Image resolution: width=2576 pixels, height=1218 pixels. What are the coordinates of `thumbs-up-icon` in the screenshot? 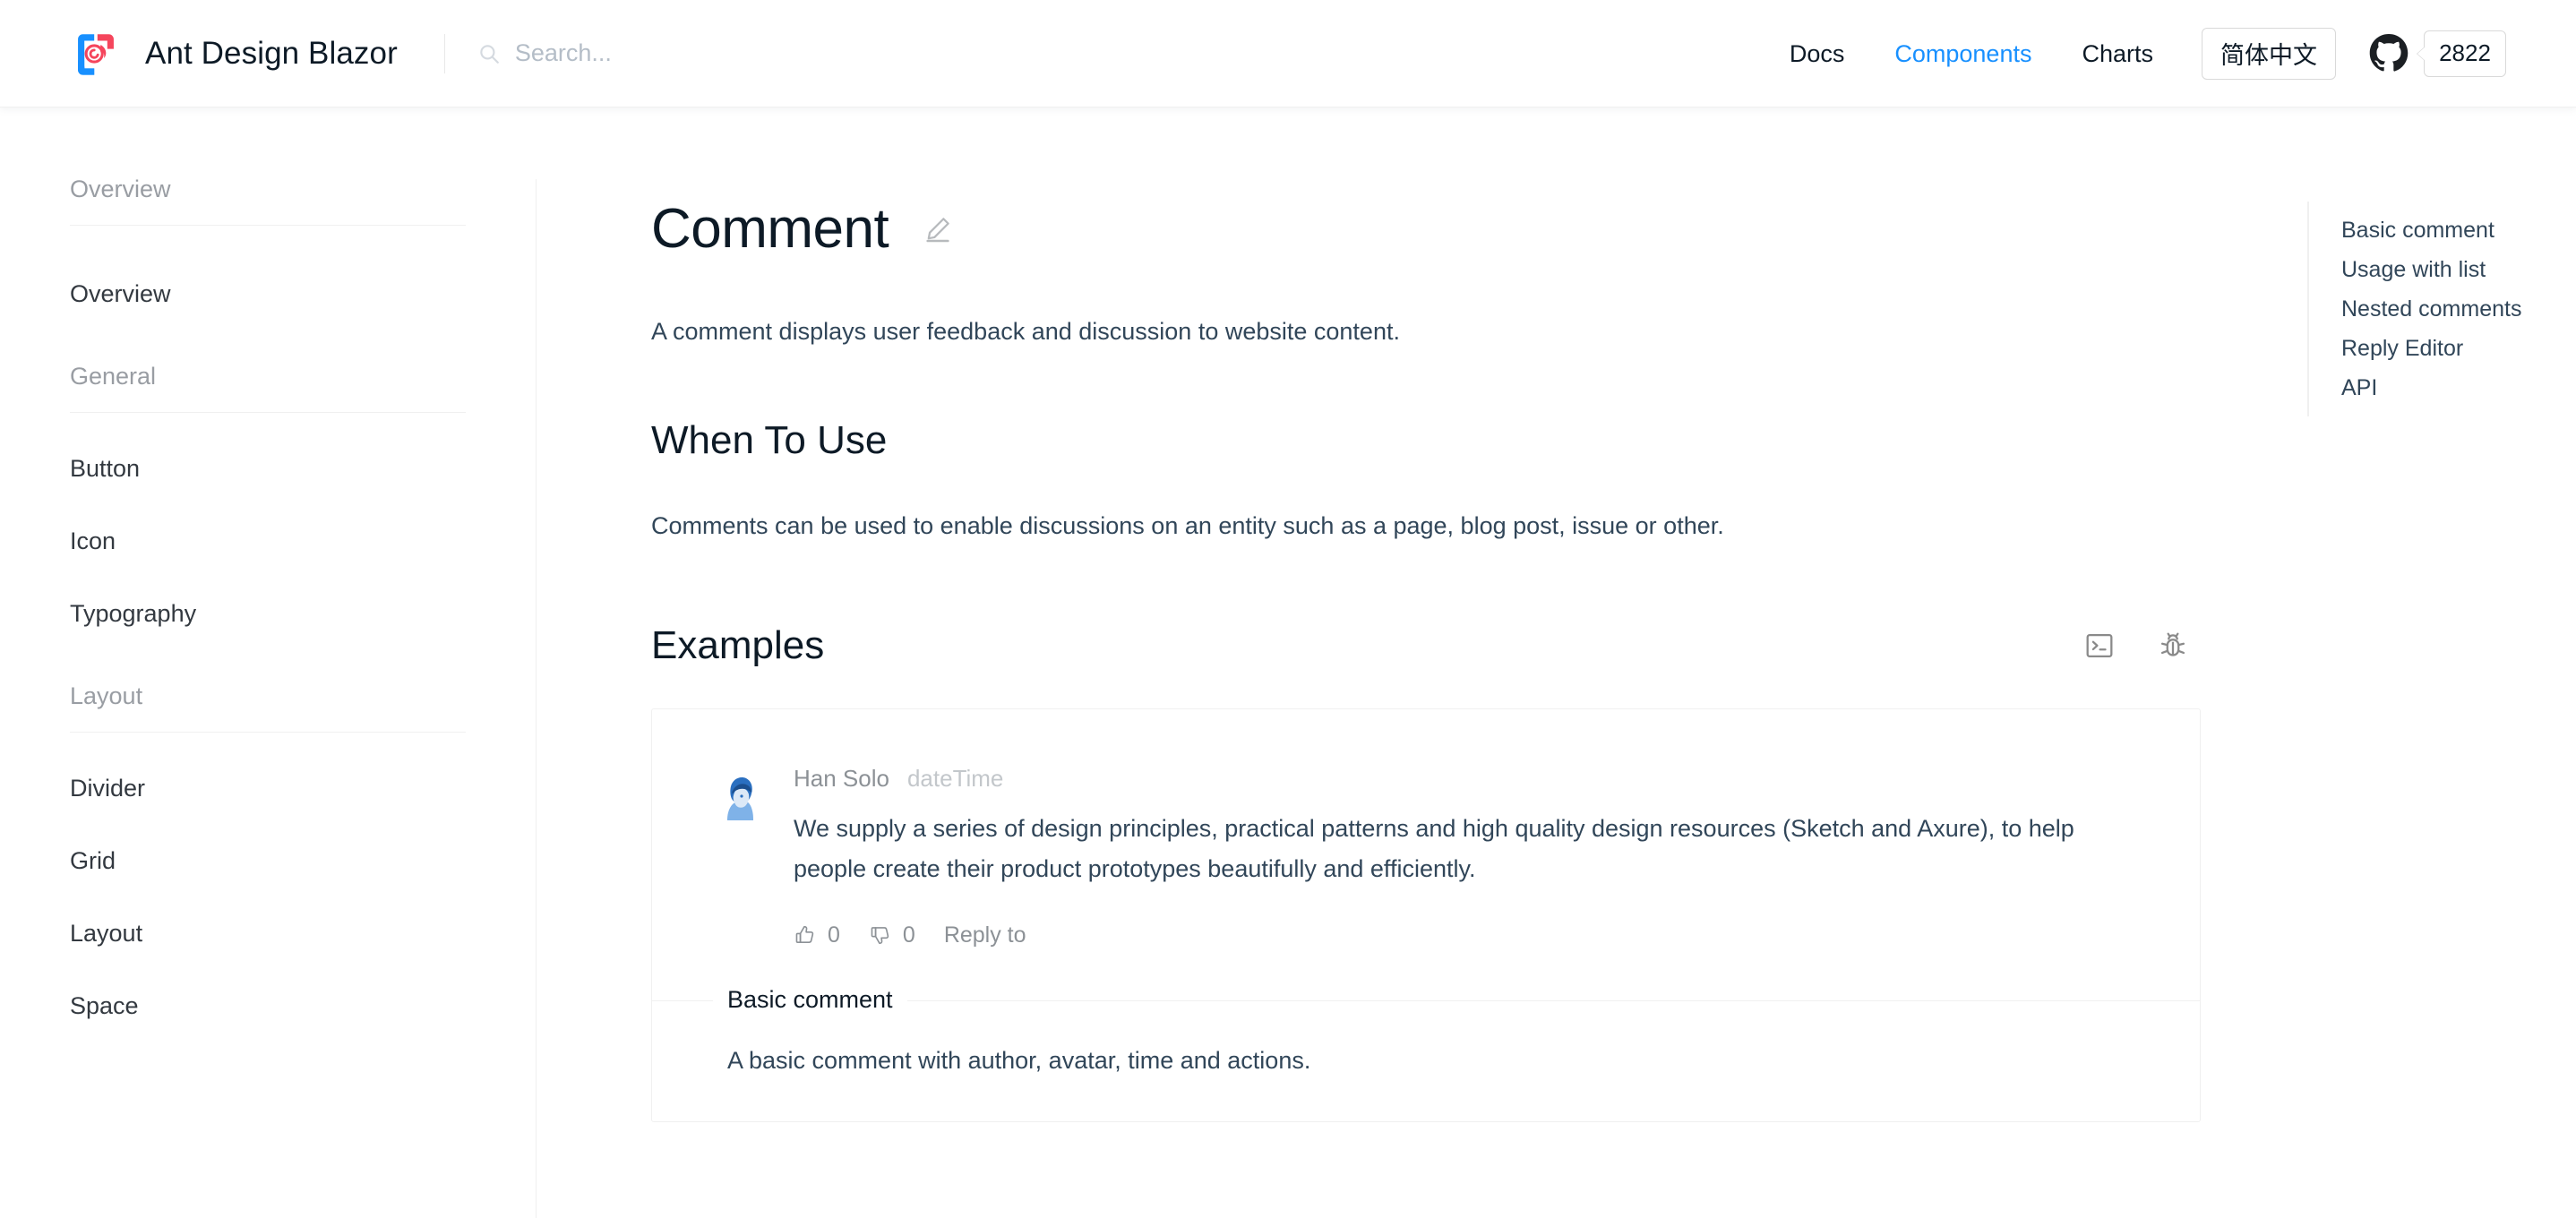 It's located at (804, 935).